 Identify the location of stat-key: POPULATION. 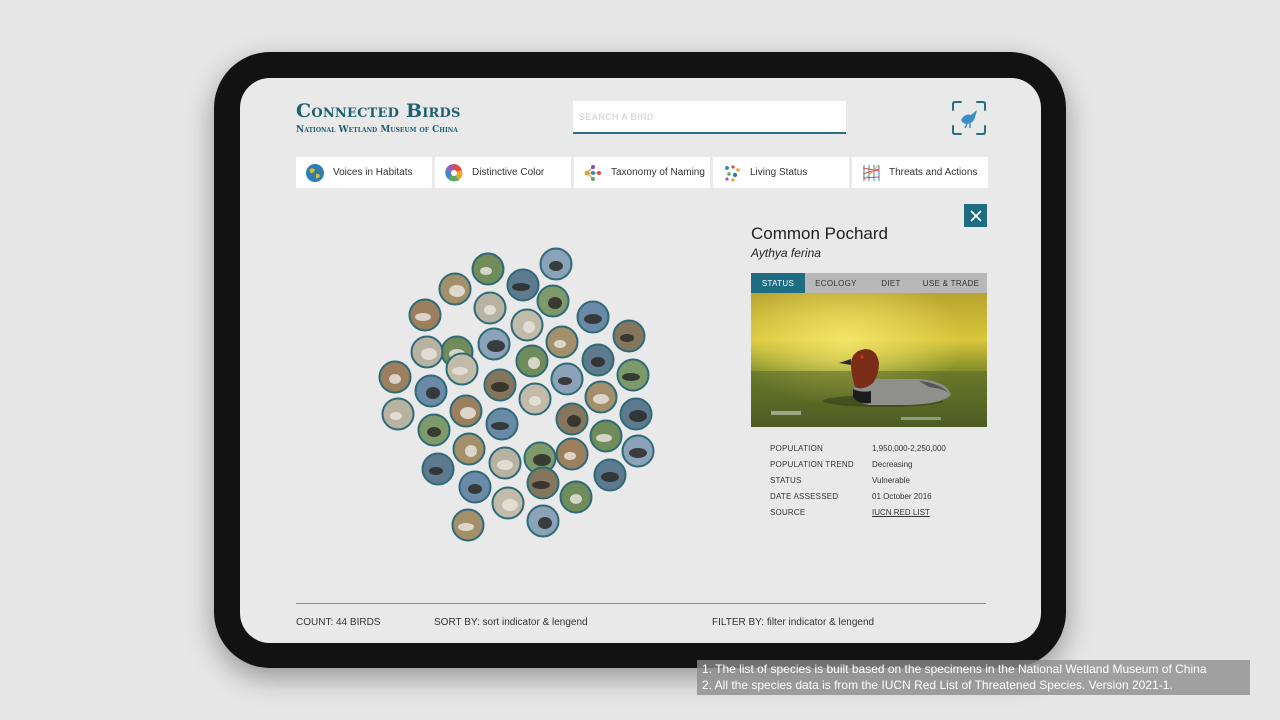
(796, 449).